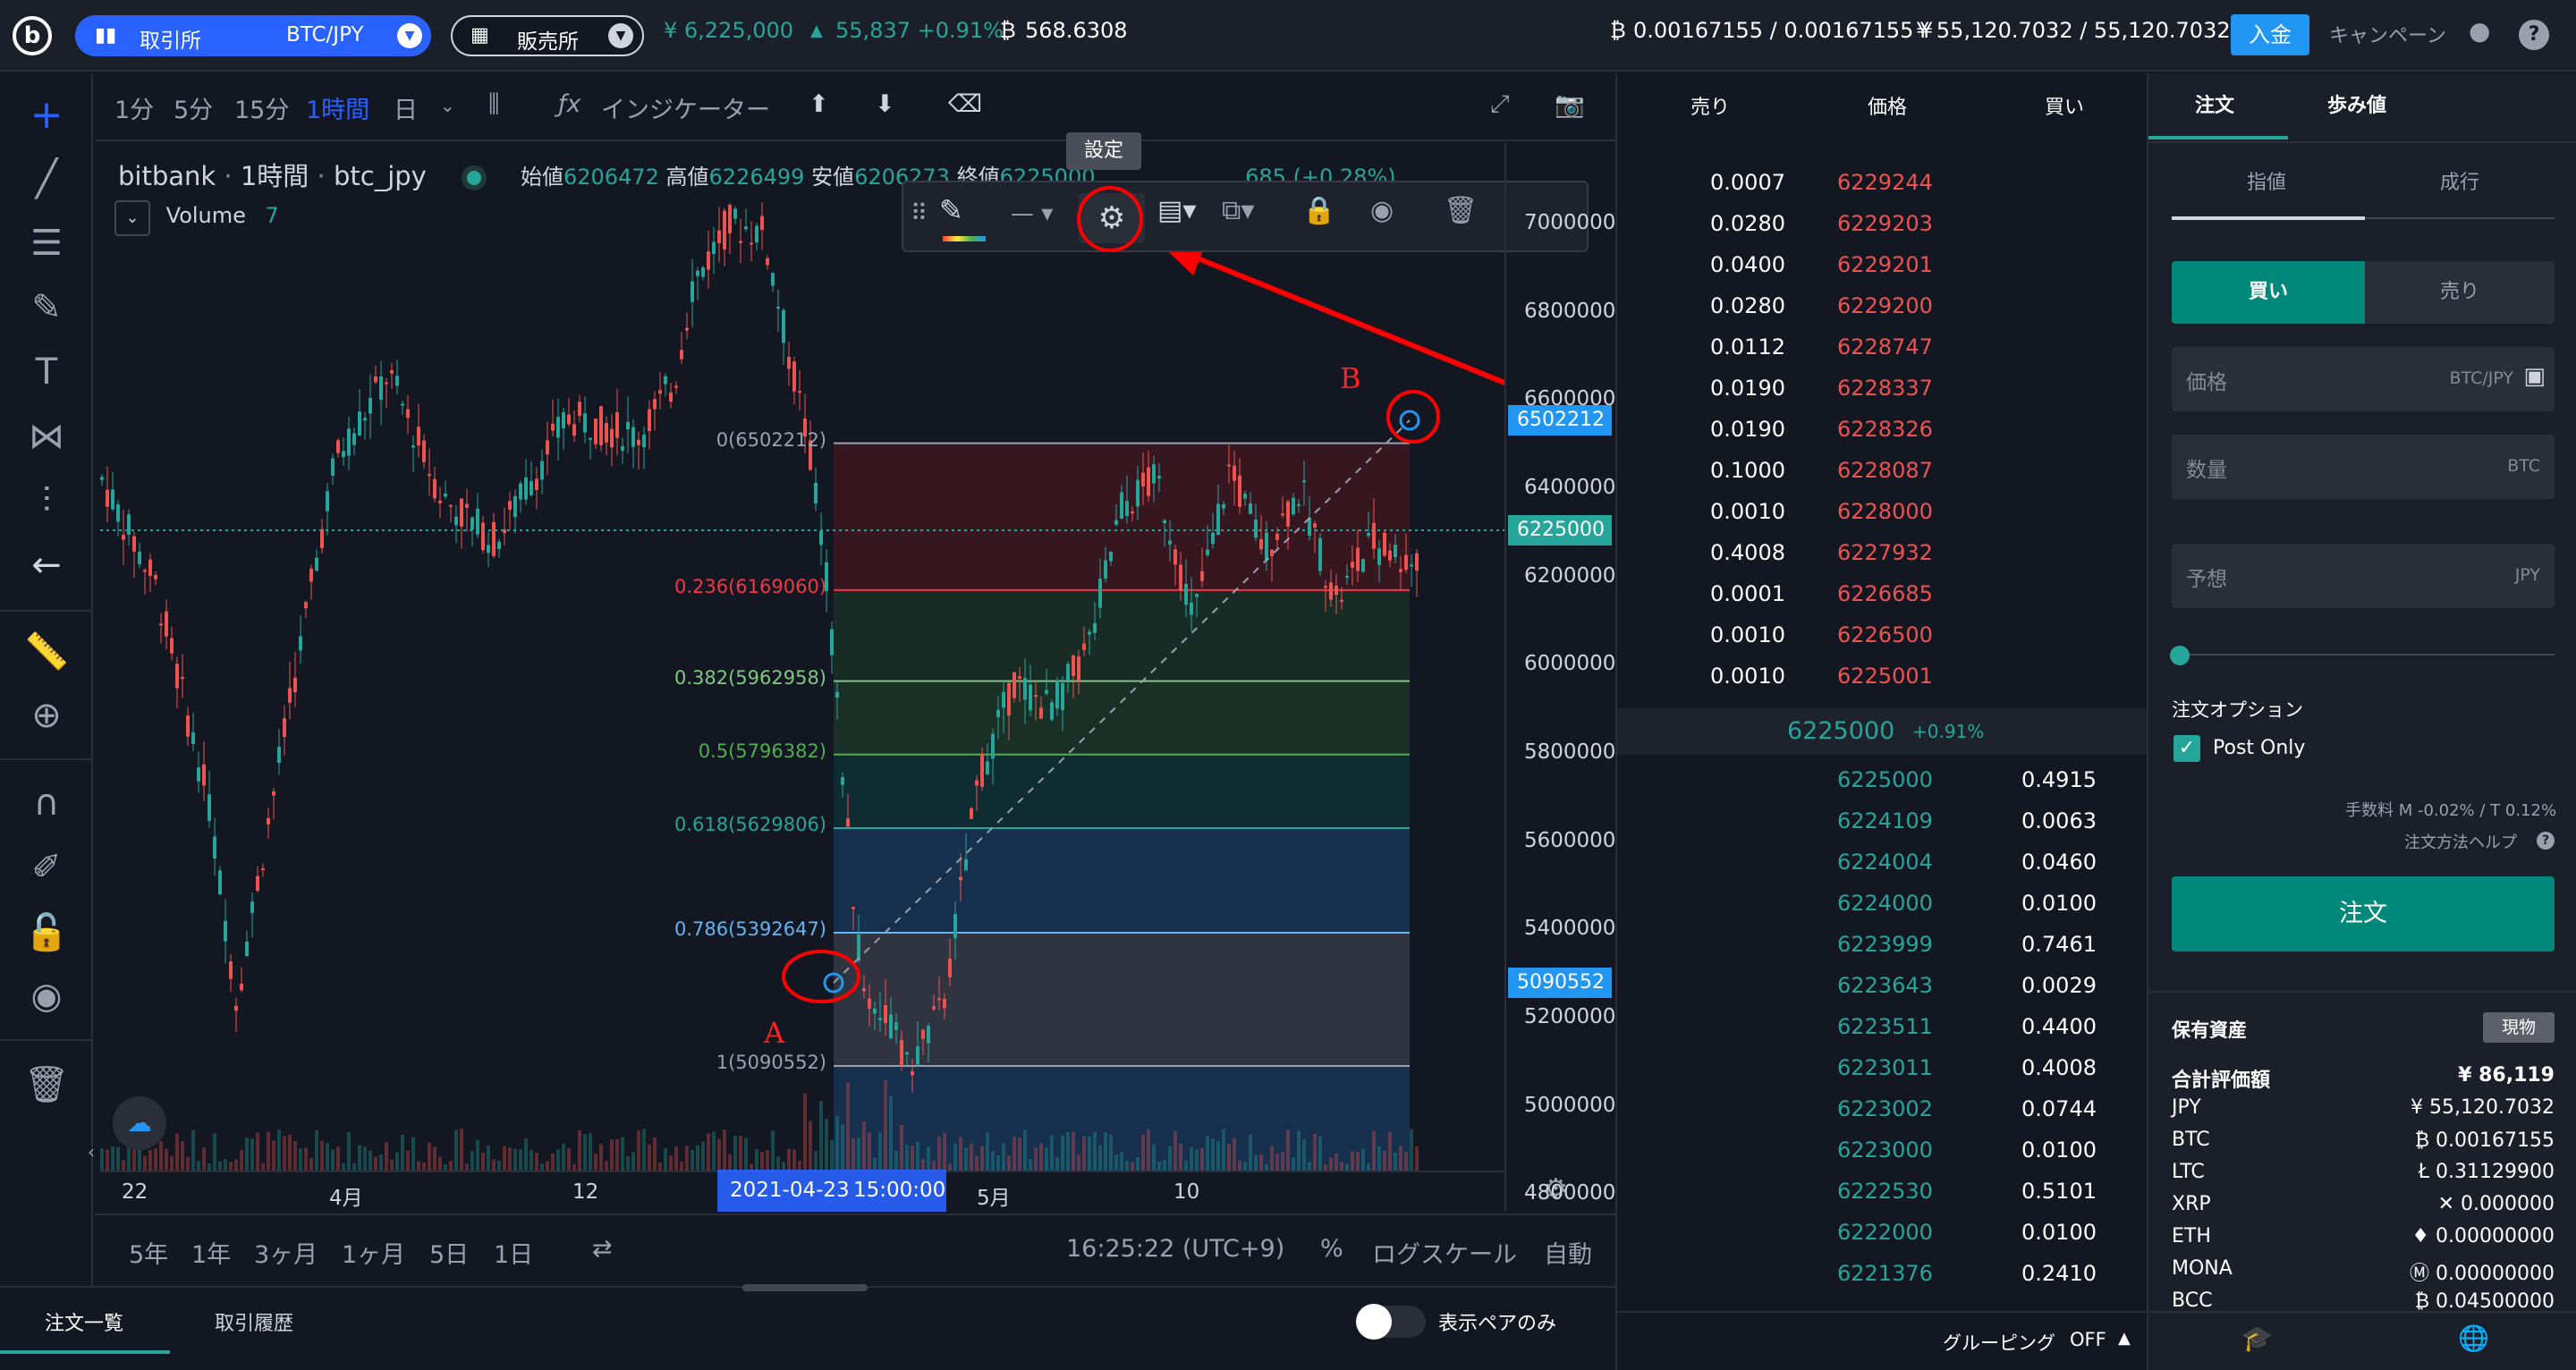  Describe the element at coordinates (2459, 180) in the screenshot. I see `type-market: 成行` at that location.